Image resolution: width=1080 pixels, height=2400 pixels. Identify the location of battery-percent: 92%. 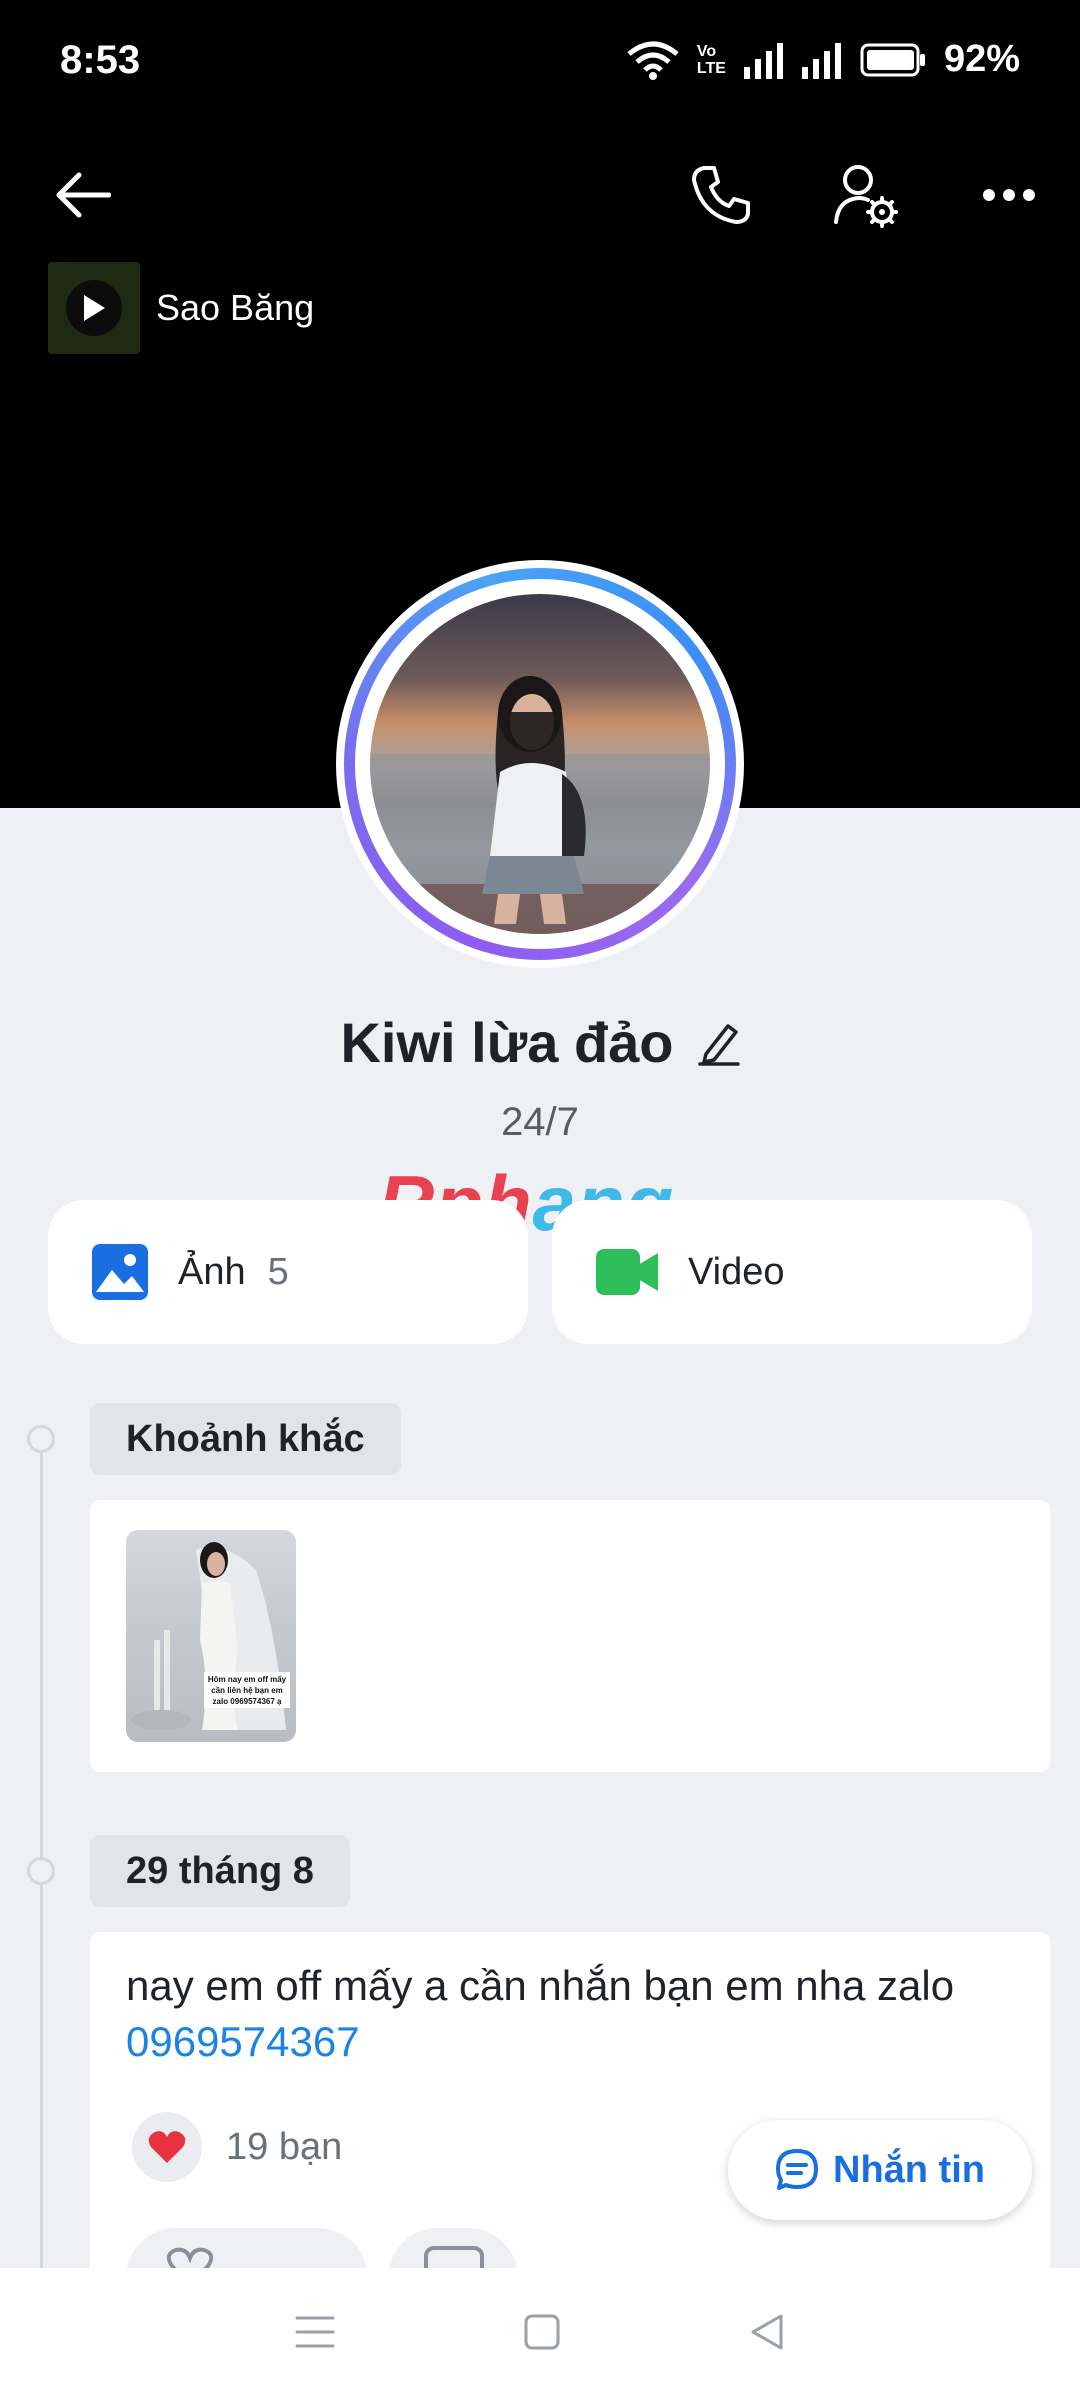
(981, 59).